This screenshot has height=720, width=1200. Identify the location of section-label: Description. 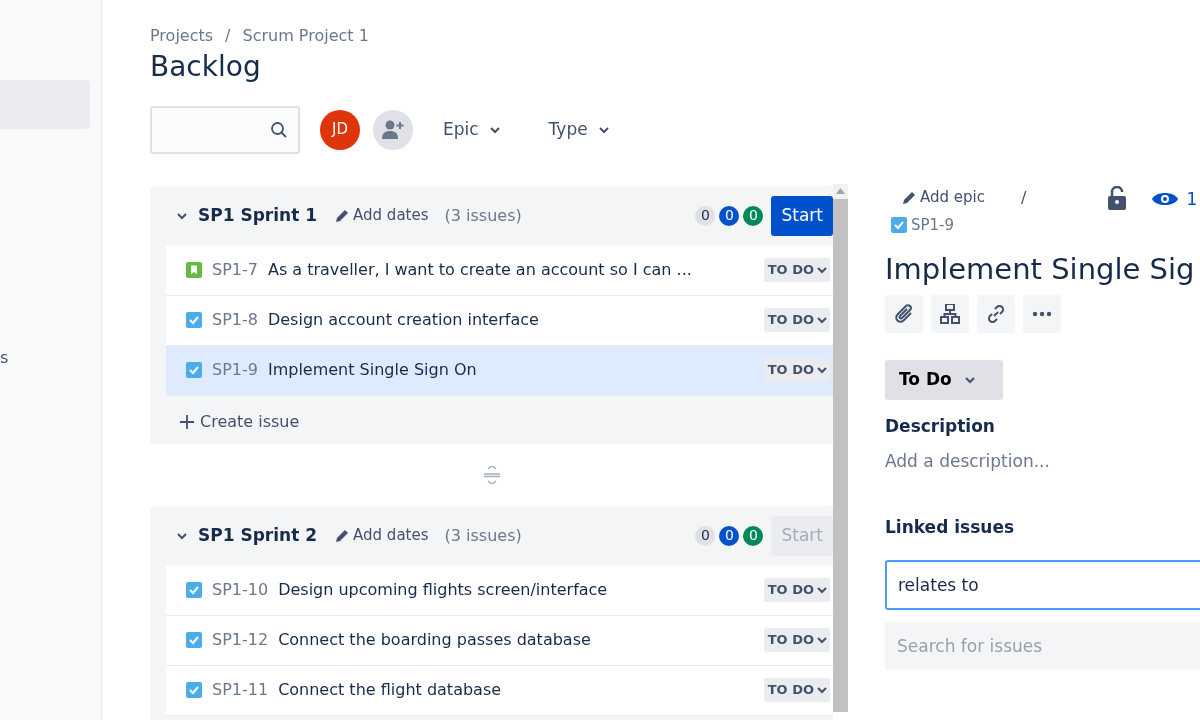
(940, 426).